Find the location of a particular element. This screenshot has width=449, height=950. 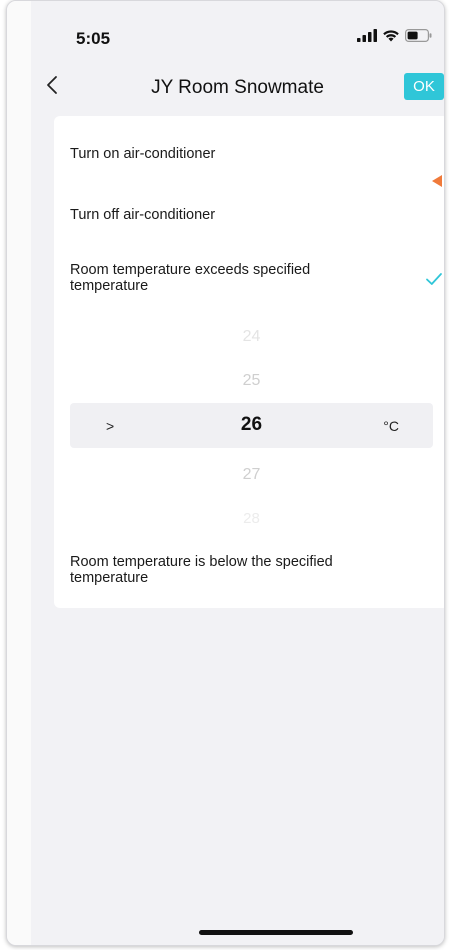

status-bar: 5:05 is located at coordinates (237, 28).